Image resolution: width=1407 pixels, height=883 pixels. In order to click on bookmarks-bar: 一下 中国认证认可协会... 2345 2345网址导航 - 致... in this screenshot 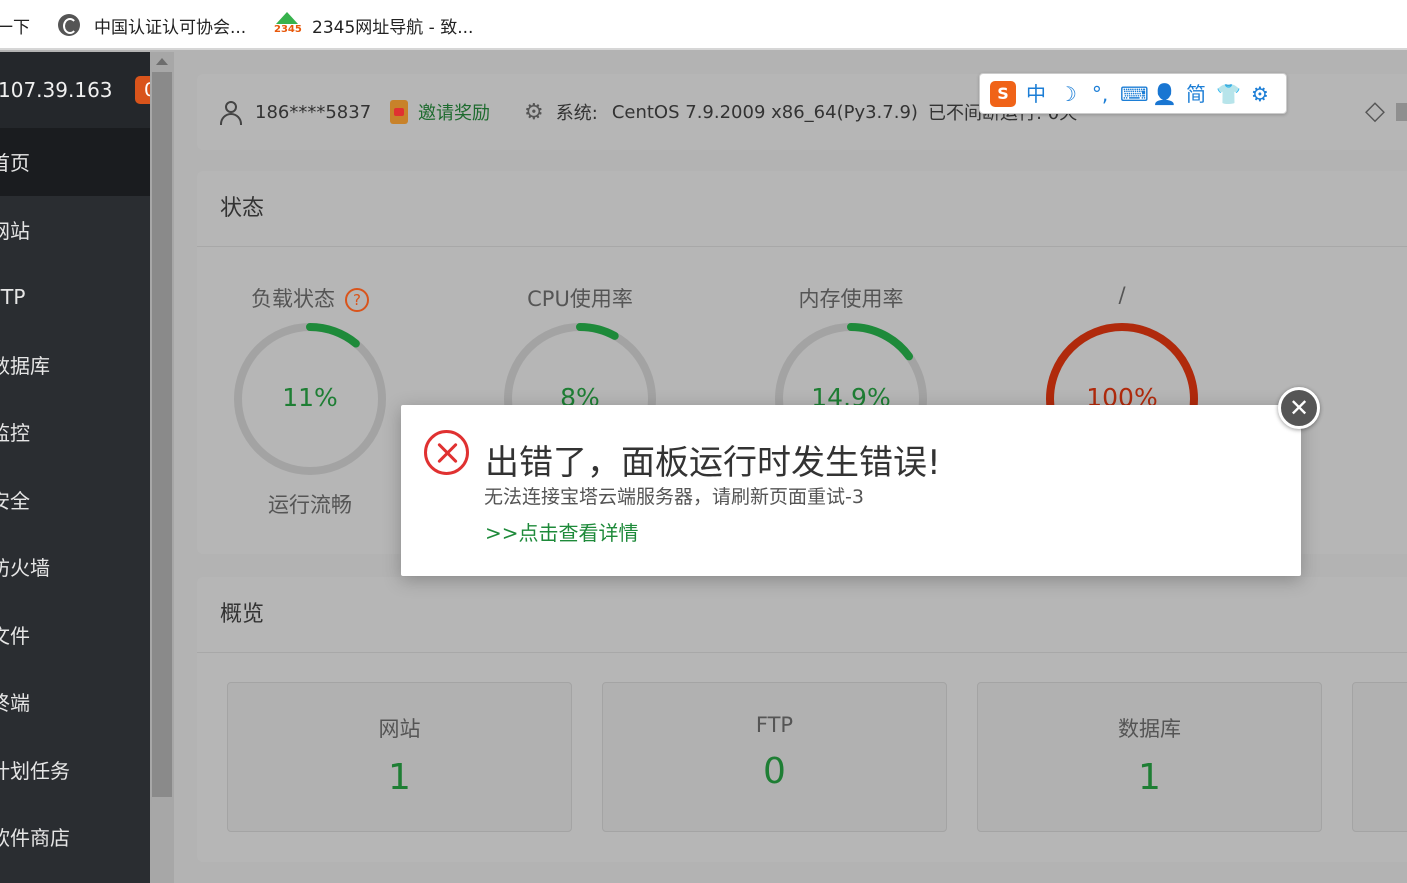, I will do `click(703, 25)`.